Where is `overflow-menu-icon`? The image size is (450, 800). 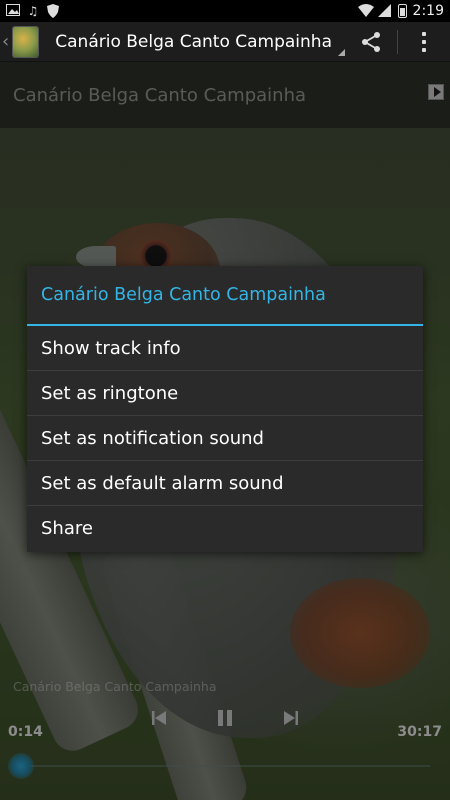 overflow-menu-icon is located at coordinates (424, 41).